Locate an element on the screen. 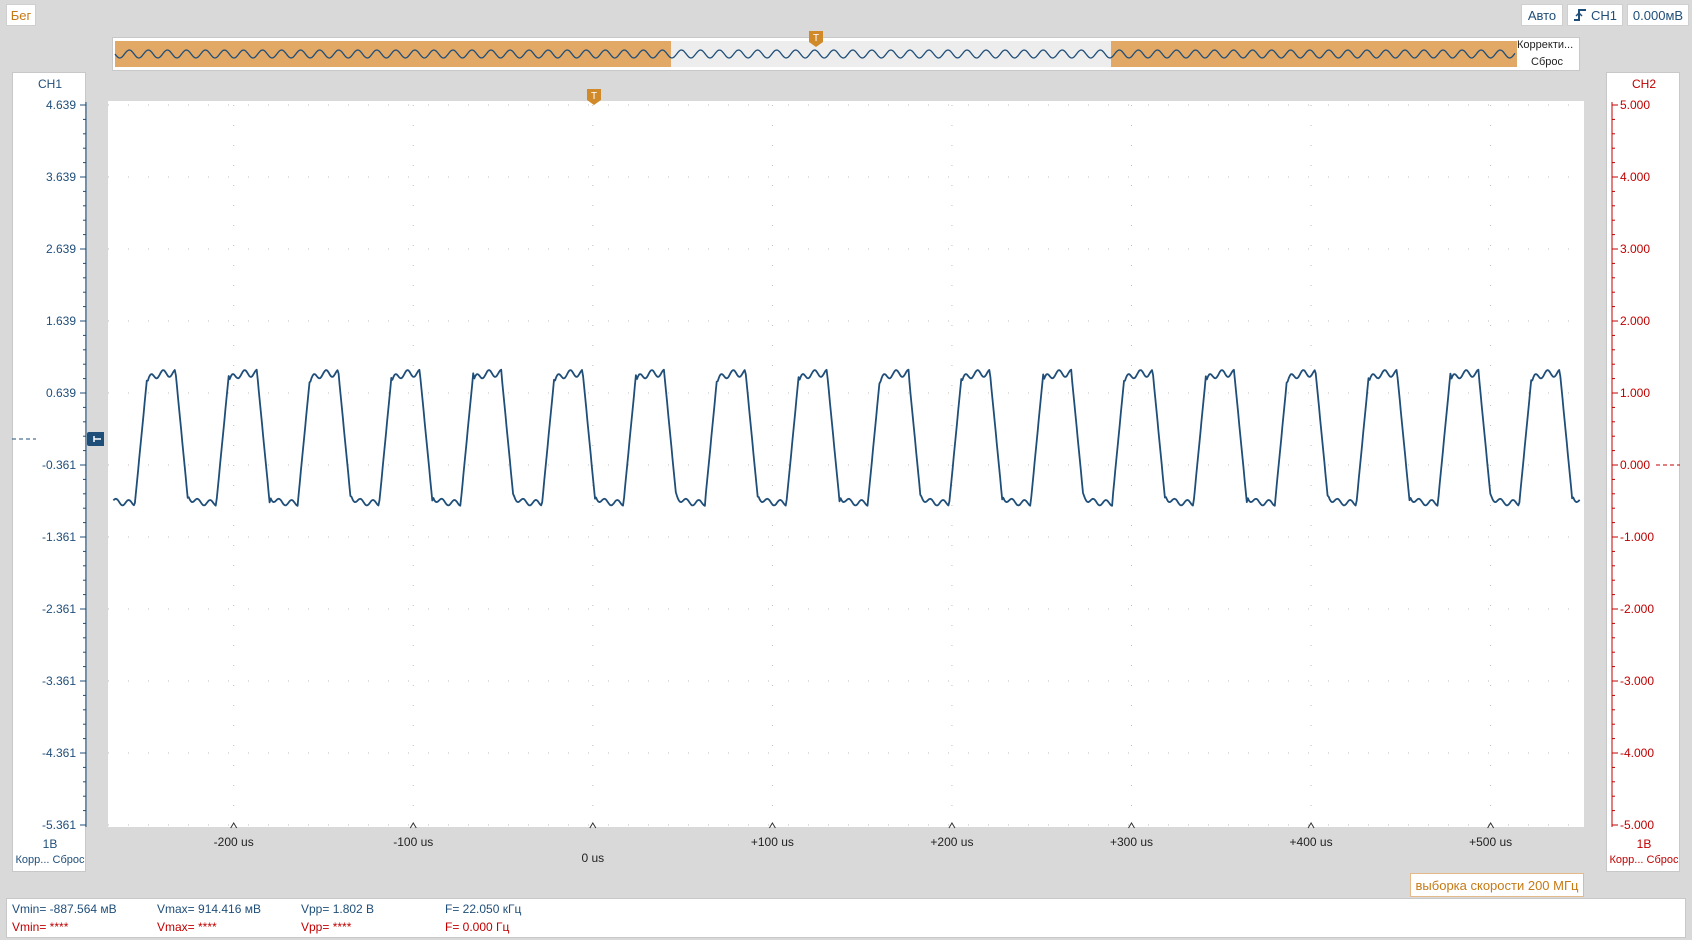  ch2-reset-button: Сброс is located at coordinates (1663, 860).